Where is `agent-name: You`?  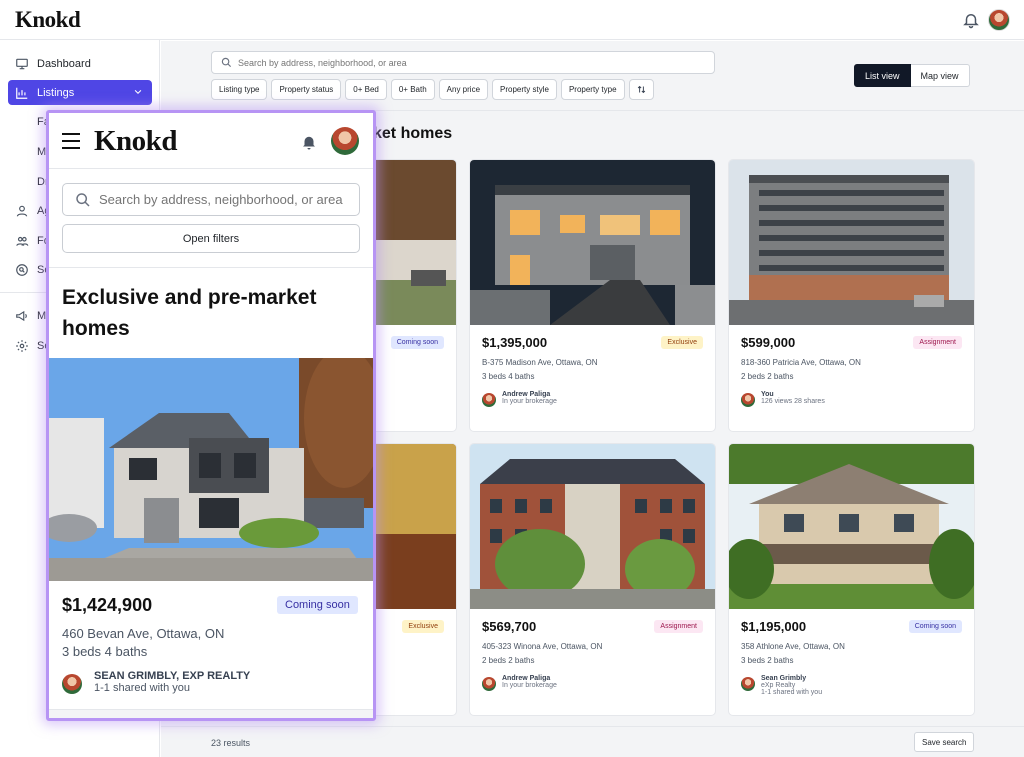 agent-name: You is located at coordinates (767, 394).